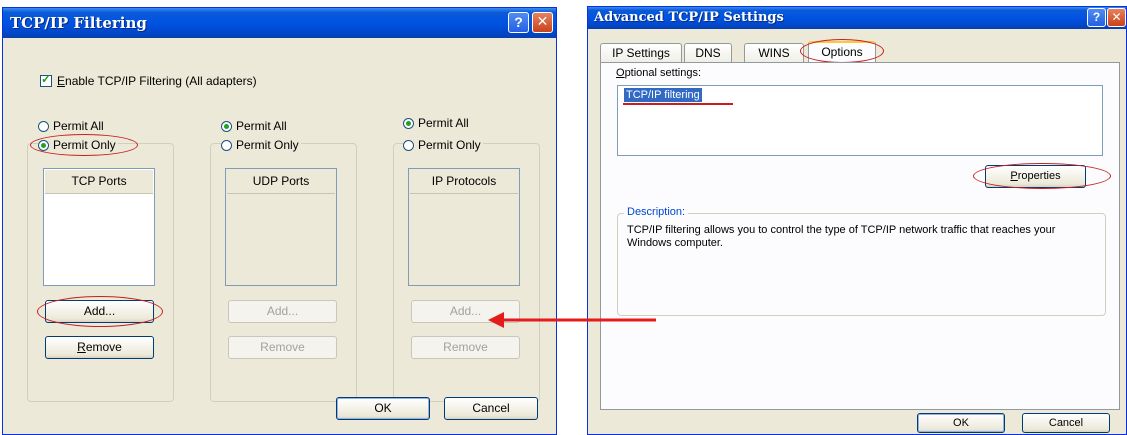  I want to click on ip-protocols-list: IP Protocols, so click(464, 227).